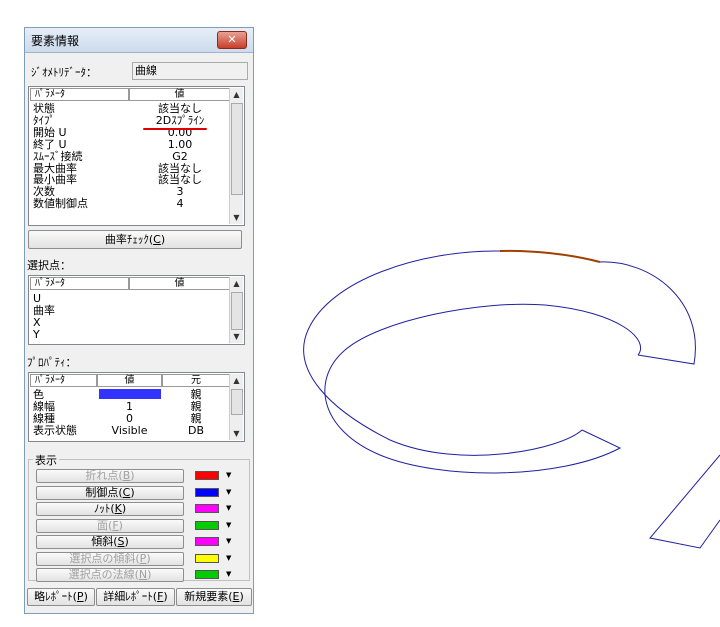 The height and width of the screenshot is (627, 720). Describe the element at coordinates (64, 72) in the screenshot. I see `geometry-label: ｼﾞｵﾒﾄﾘﾃﾞｰﾀ：` at that location.